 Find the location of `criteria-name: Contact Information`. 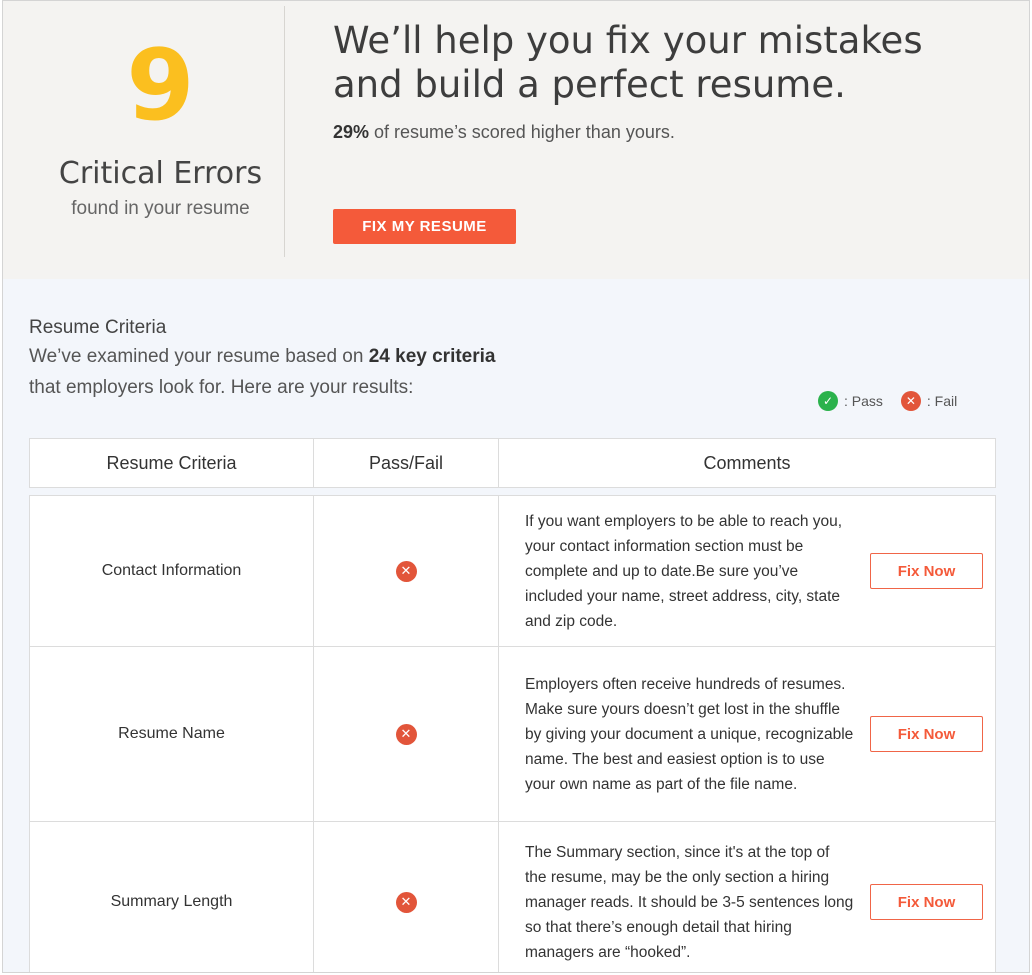

criteria-name: Contact Information is located at coordinates (171, 570).